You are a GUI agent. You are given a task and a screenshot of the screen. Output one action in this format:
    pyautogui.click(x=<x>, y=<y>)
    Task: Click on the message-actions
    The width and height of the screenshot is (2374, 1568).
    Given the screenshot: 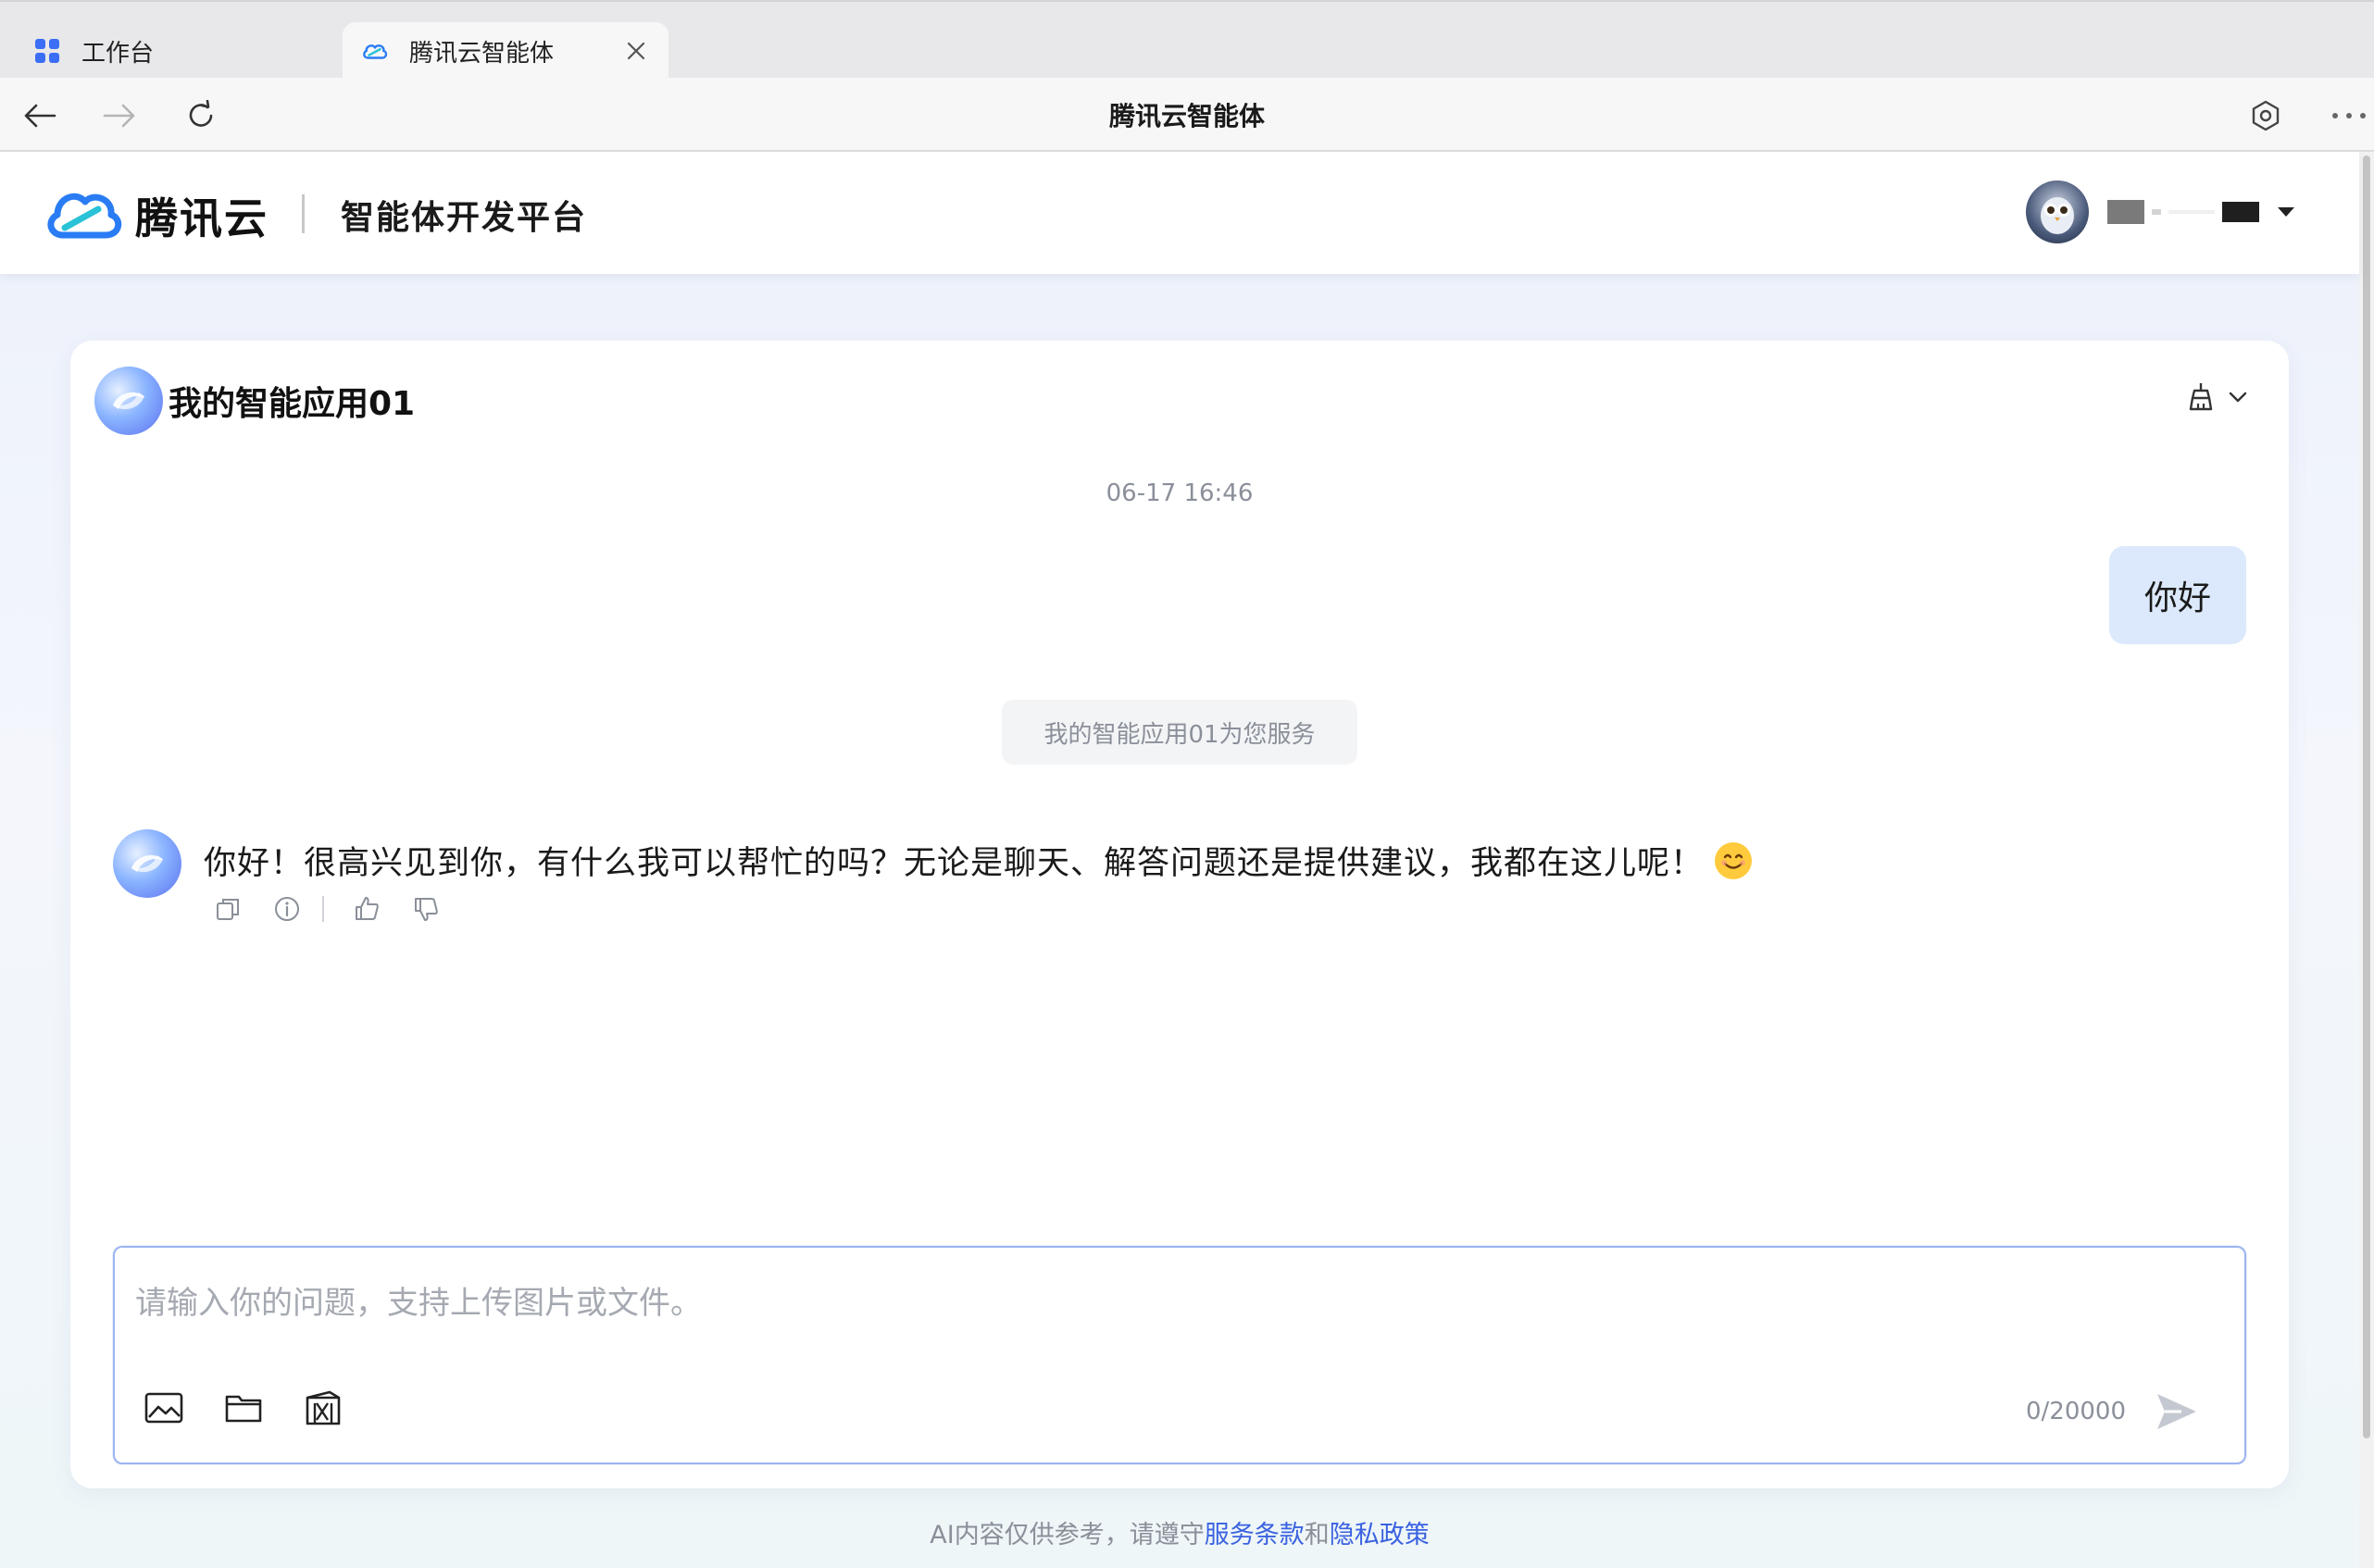 What is the action you would take?
    pyautogui.click(x=340, y=909)
    